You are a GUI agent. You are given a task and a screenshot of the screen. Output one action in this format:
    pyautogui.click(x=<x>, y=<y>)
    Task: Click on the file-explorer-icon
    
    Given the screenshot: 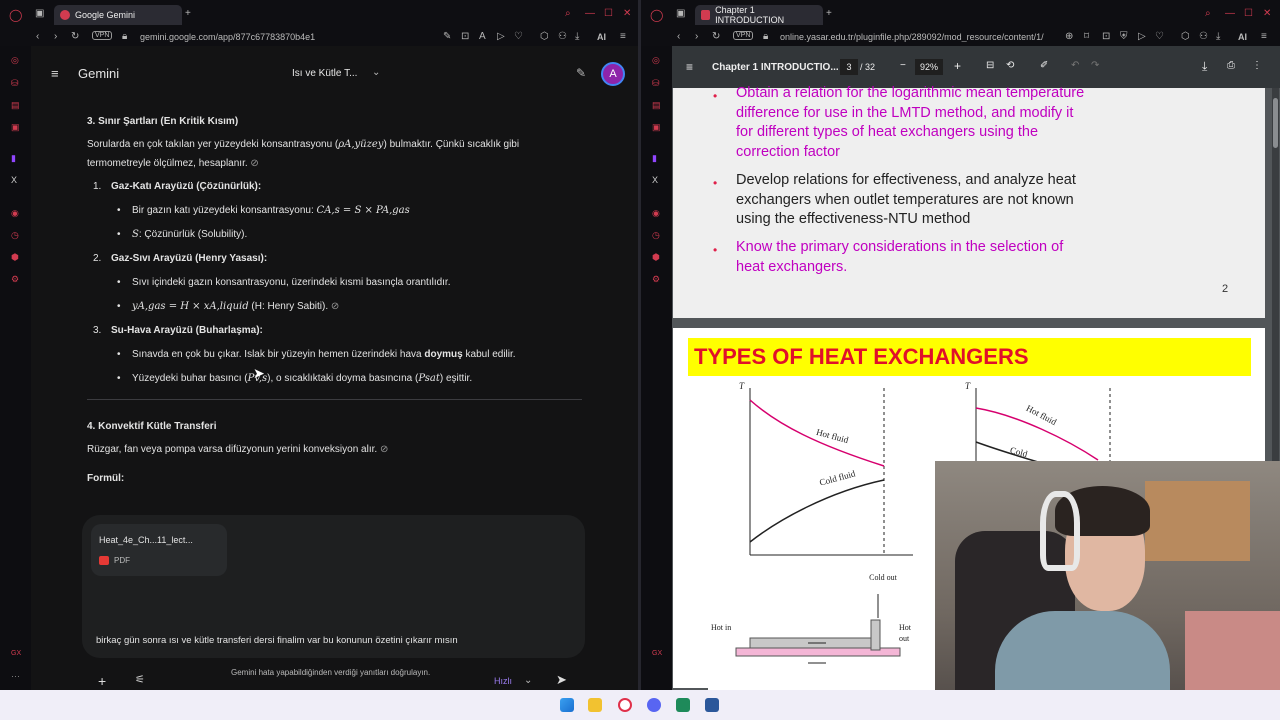 What is the action you would take?
    pyautogui.click(x=595, y=705)
    